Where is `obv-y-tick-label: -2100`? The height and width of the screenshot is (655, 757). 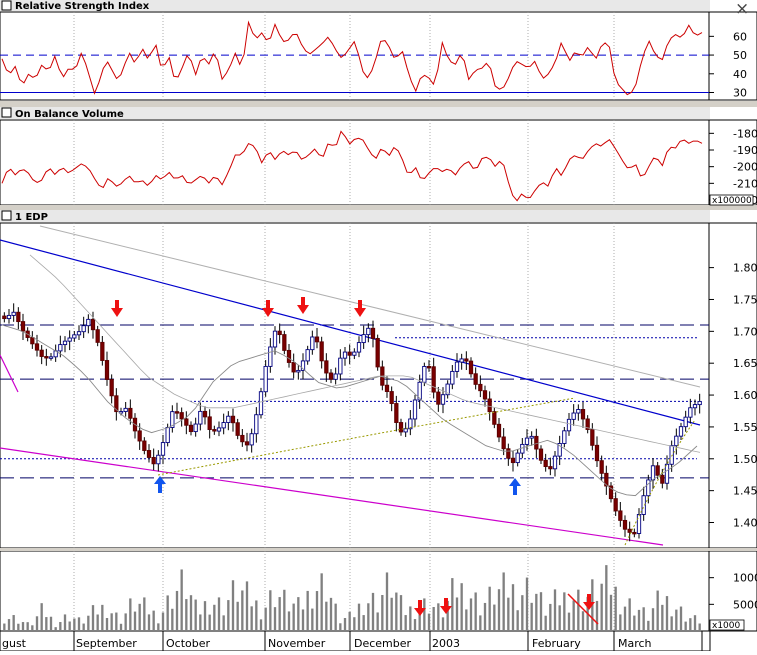 obv-y-tick-label: -2100 is located at coordinates (745, 183).